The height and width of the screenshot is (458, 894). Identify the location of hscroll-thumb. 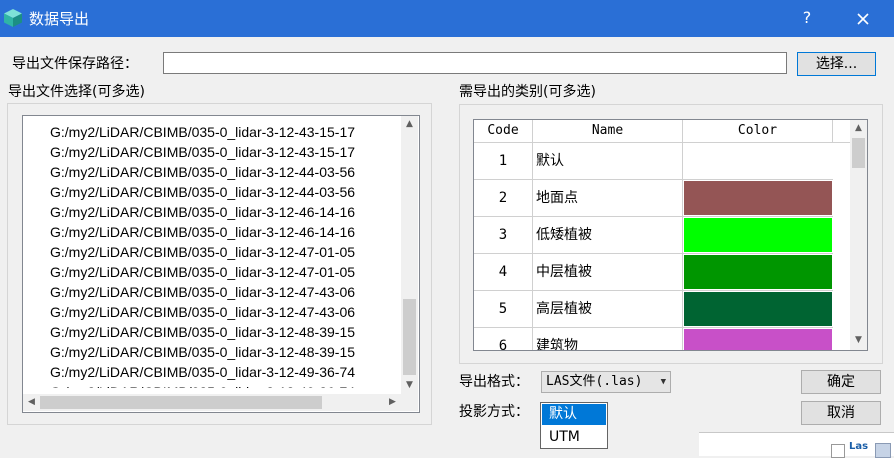
(181, 402).